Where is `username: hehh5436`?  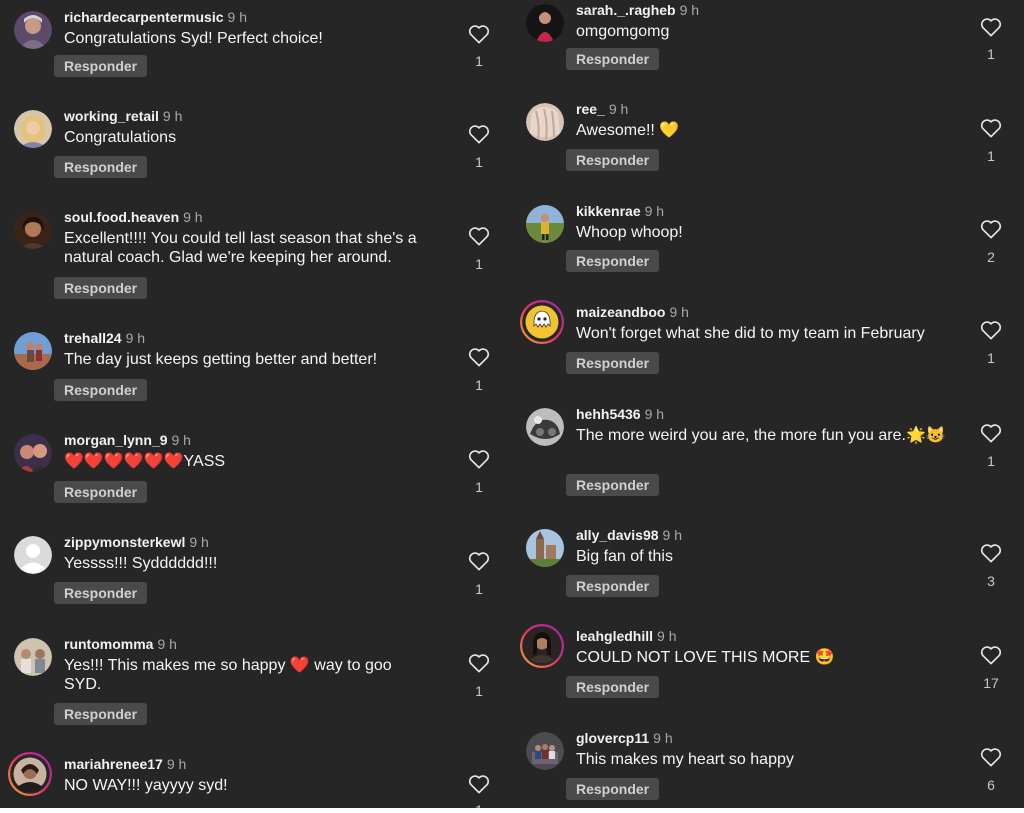
username: hehh5436 is located at coordinates (608, 414).